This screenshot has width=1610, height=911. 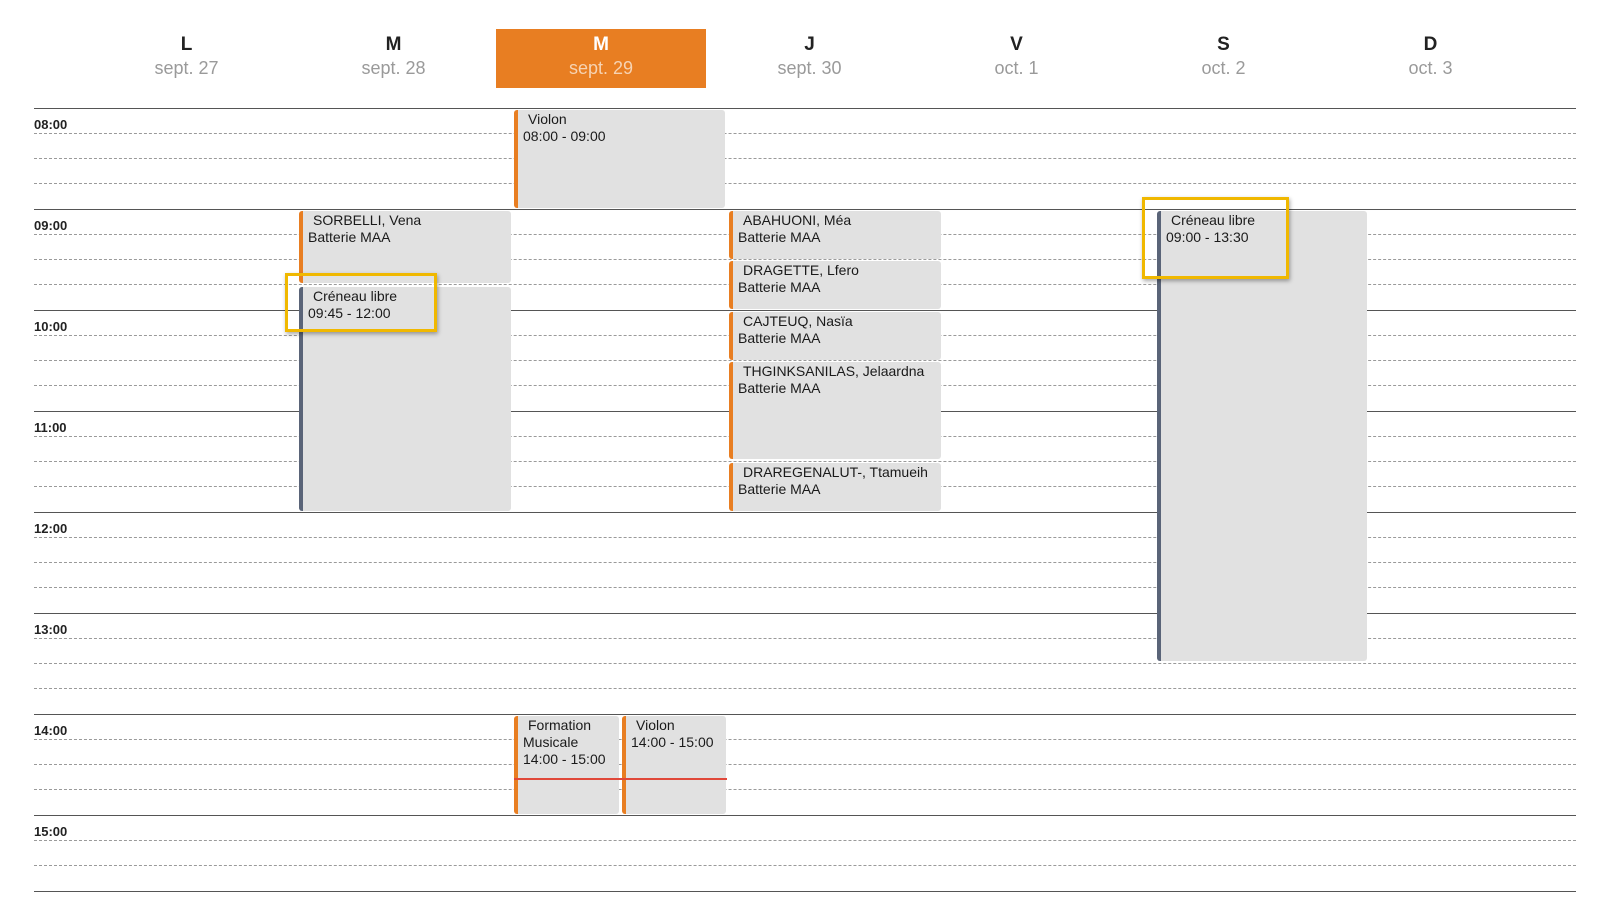 I want to click on event-lesson: Violon 08:00 - 09:00, so click(x=619, y=159).